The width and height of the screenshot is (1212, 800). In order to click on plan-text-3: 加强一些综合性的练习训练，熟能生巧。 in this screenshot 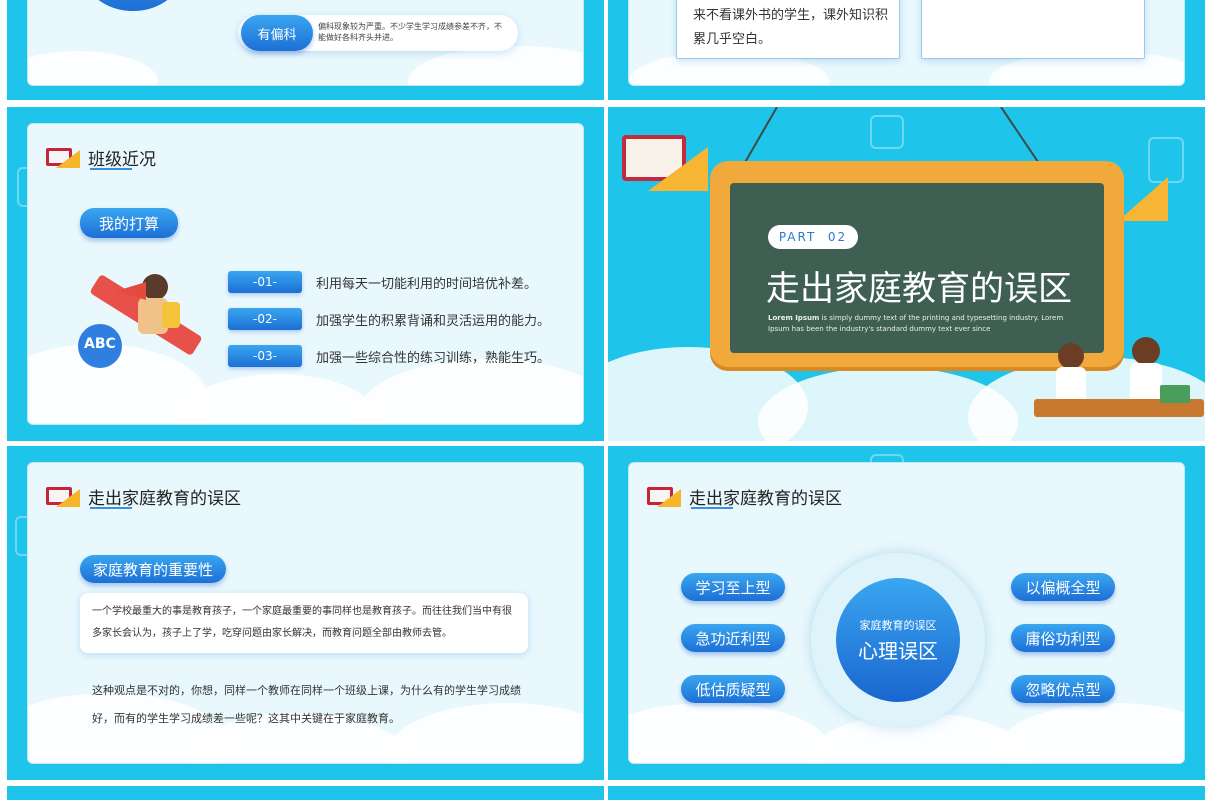, I will do `click(433, 358)`.